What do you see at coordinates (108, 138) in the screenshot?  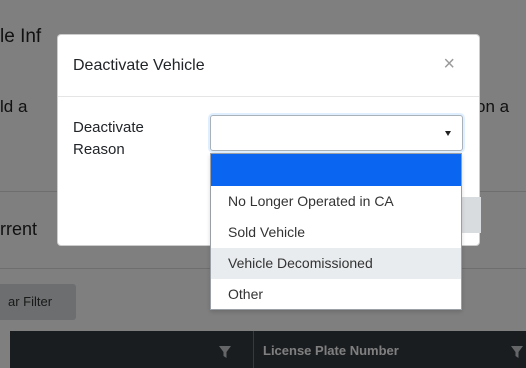 I see `deactivate-reason-label: Deactivate Reason` at bounding box center [108, 138].